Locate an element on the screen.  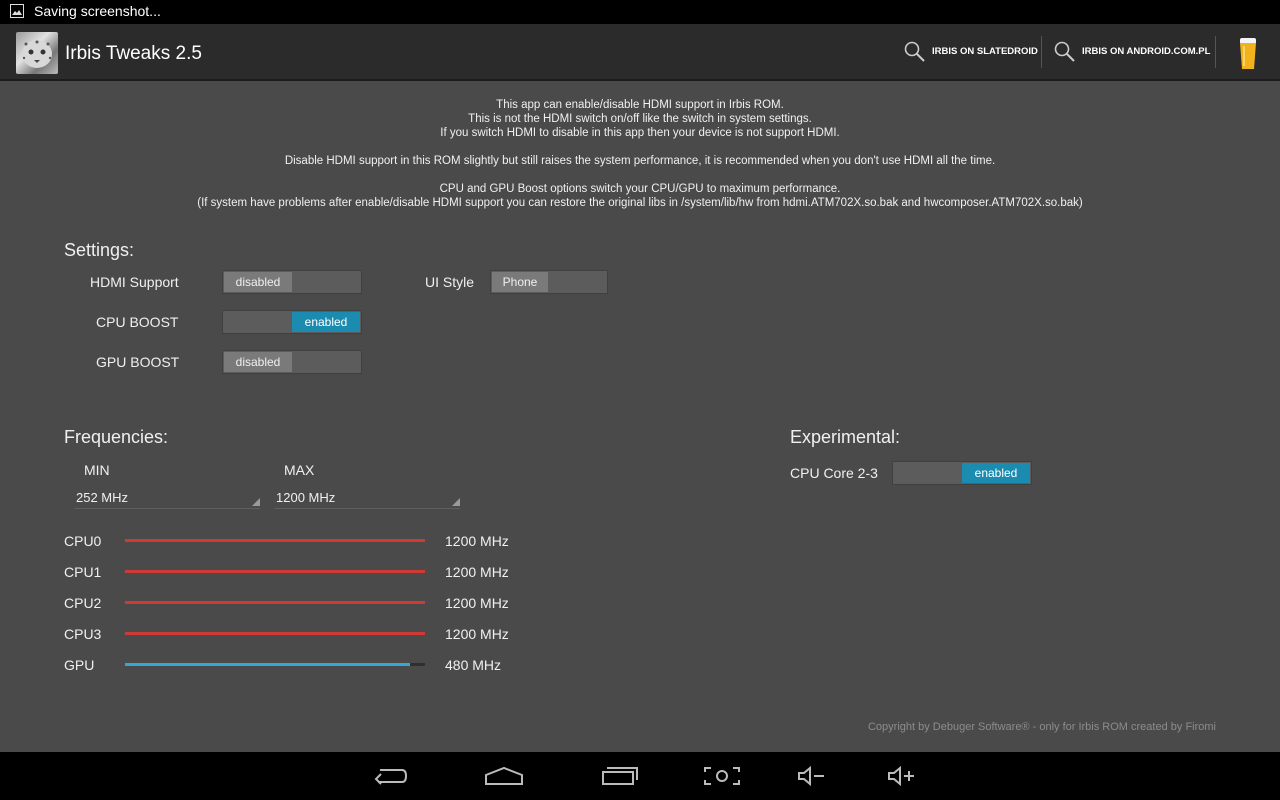
volume-up-icon is located at coordinates (902, 776).